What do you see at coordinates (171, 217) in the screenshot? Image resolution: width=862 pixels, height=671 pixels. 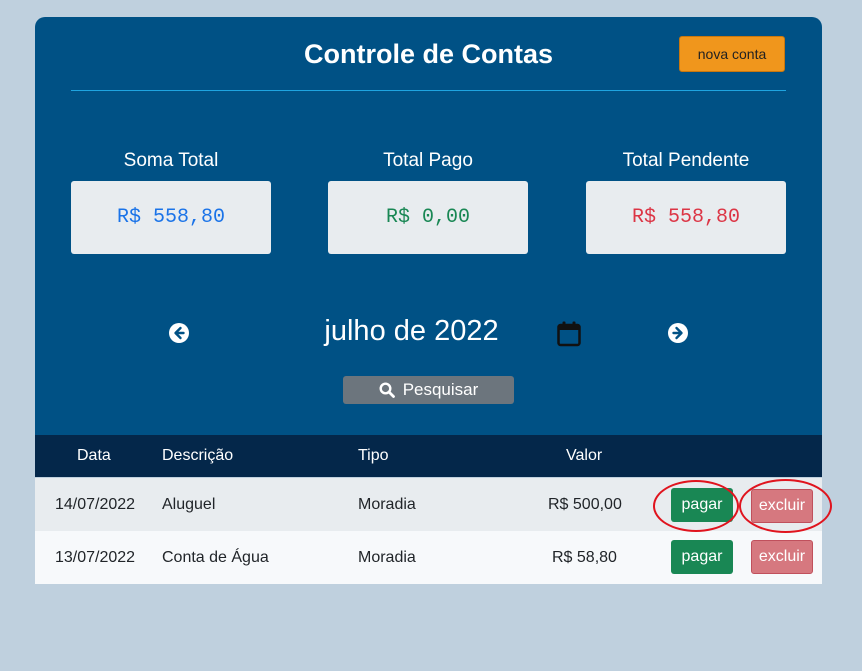 I see `summary-total-value: R$ 558,80` at bounding box center [171, 217].